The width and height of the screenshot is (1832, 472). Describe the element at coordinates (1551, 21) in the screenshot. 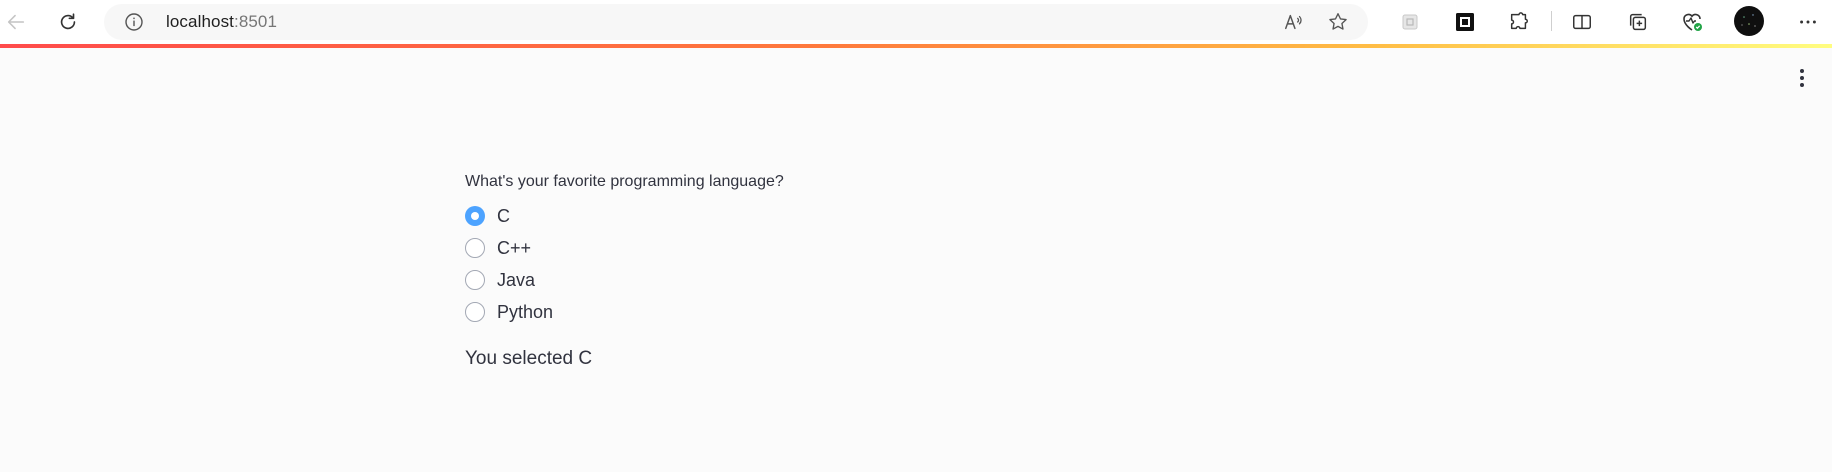

I see `toolbar-divider` at that location.